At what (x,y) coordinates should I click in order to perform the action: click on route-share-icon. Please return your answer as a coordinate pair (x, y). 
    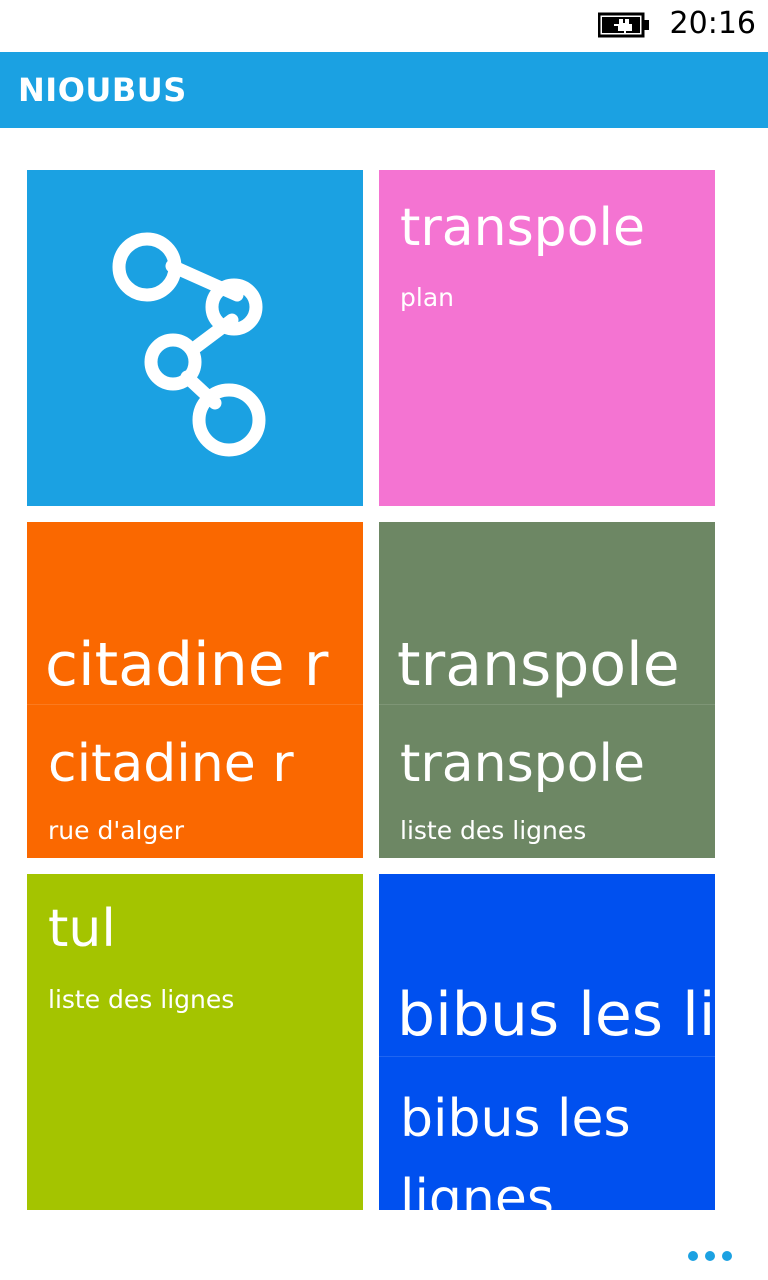
    Looking at the image, I should click on (189, 344).